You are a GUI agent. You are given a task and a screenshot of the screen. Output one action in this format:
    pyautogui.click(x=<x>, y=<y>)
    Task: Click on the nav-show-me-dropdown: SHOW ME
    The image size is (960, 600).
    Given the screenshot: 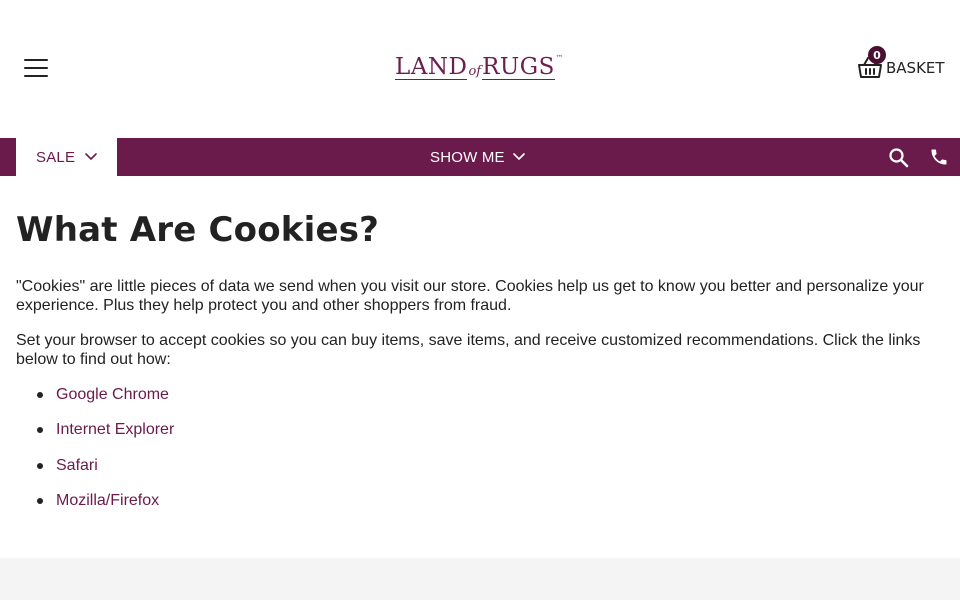 What is the action you would take?
    pyautogui.click(x=477, y=157)
    